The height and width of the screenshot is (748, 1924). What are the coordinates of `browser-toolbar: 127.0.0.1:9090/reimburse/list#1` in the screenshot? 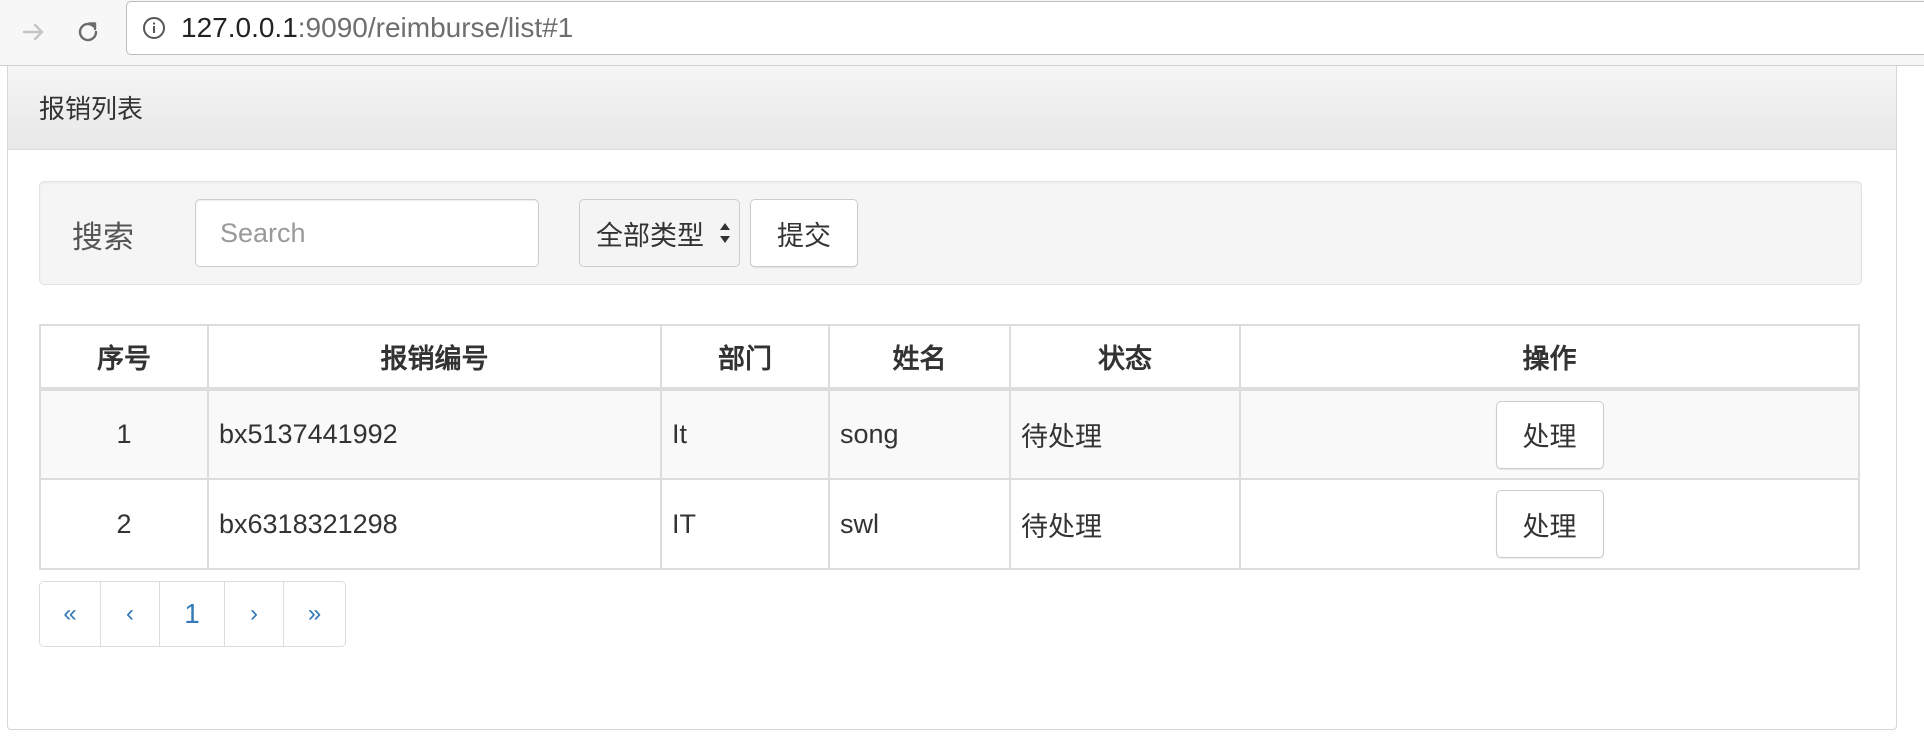 It's located at (962, 33).